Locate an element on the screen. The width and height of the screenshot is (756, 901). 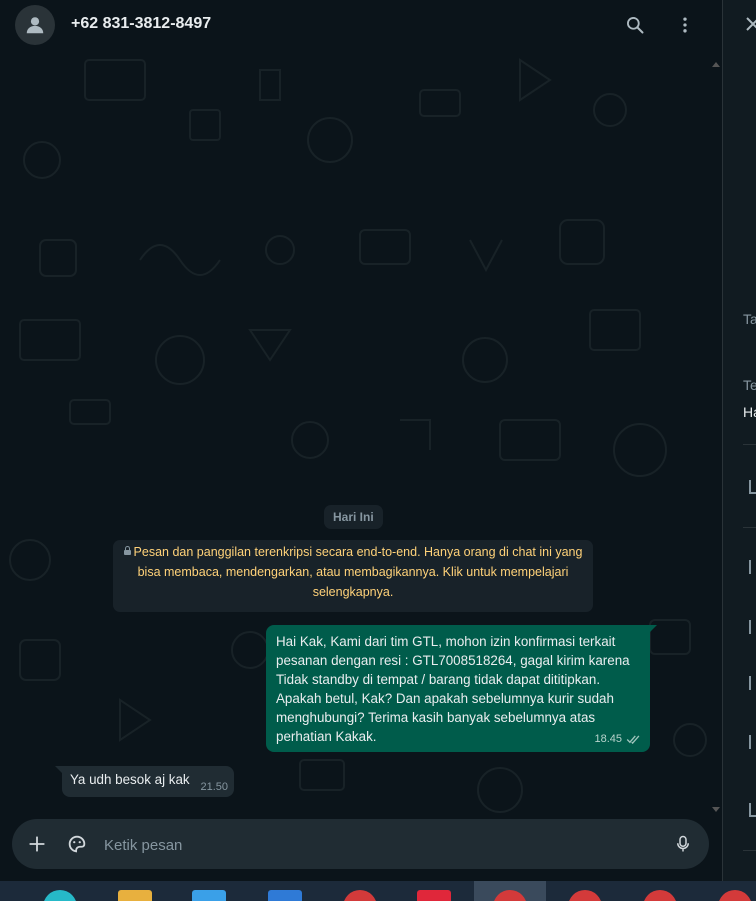
star-icon is located at coordinates (752, 567).